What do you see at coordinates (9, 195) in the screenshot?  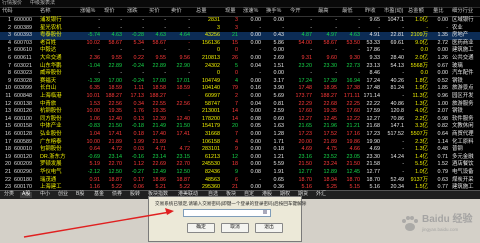 I see `tab-0: 分类` at bounding box center [9, 195].